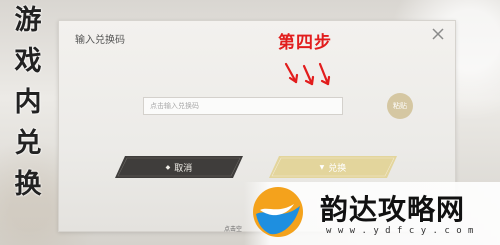  I want to click on footer-hint: 点击空, so click(233, 229).